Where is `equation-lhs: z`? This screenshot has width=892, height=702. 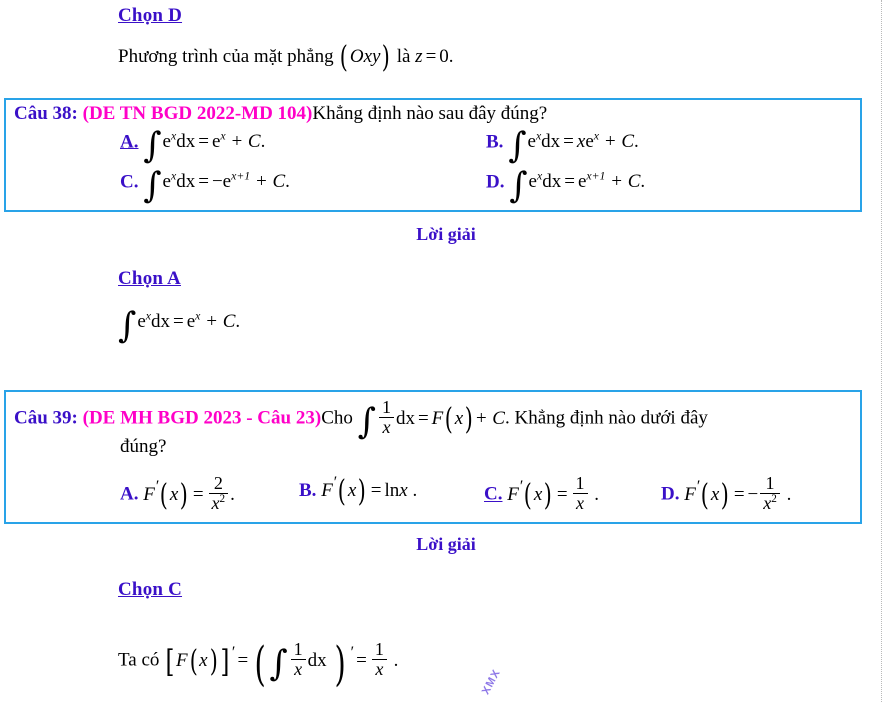
equation-lhs: z is located at coordinates (419, 56).